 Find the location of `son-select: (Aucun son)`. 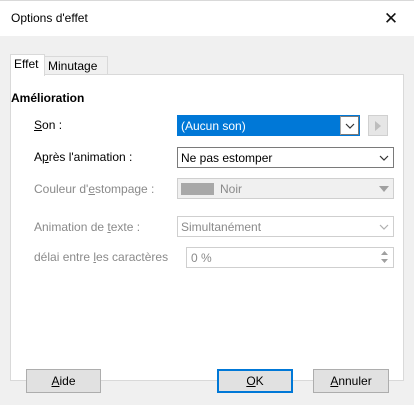

son-select: (Aucun son) is located at coordinates (268, 125).